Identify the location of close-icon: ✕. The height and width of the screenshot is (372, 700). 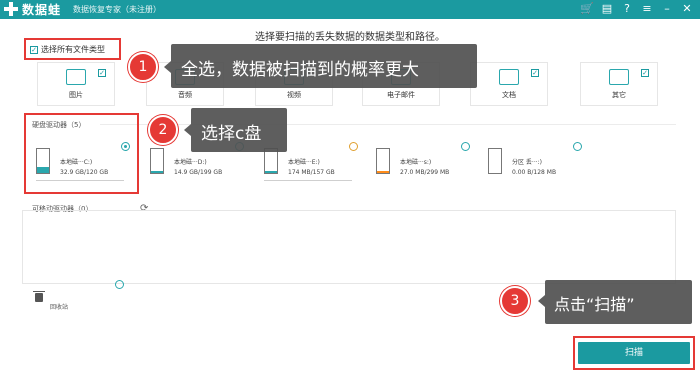
(687, 9).